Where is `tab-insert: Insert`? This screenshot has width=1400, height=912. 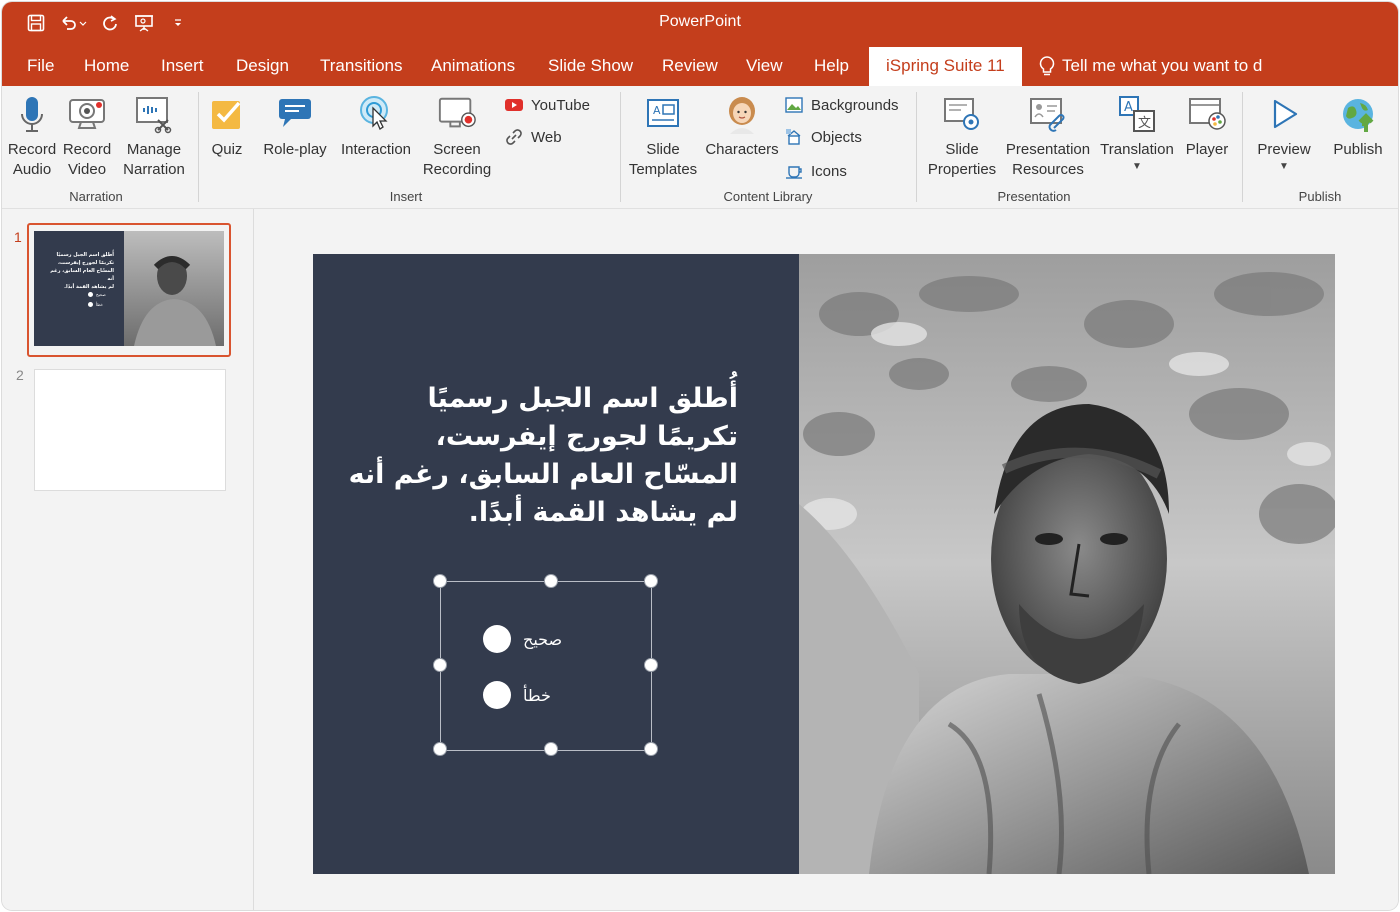 tab-insert: Insert is located at coordinates (182, 66).